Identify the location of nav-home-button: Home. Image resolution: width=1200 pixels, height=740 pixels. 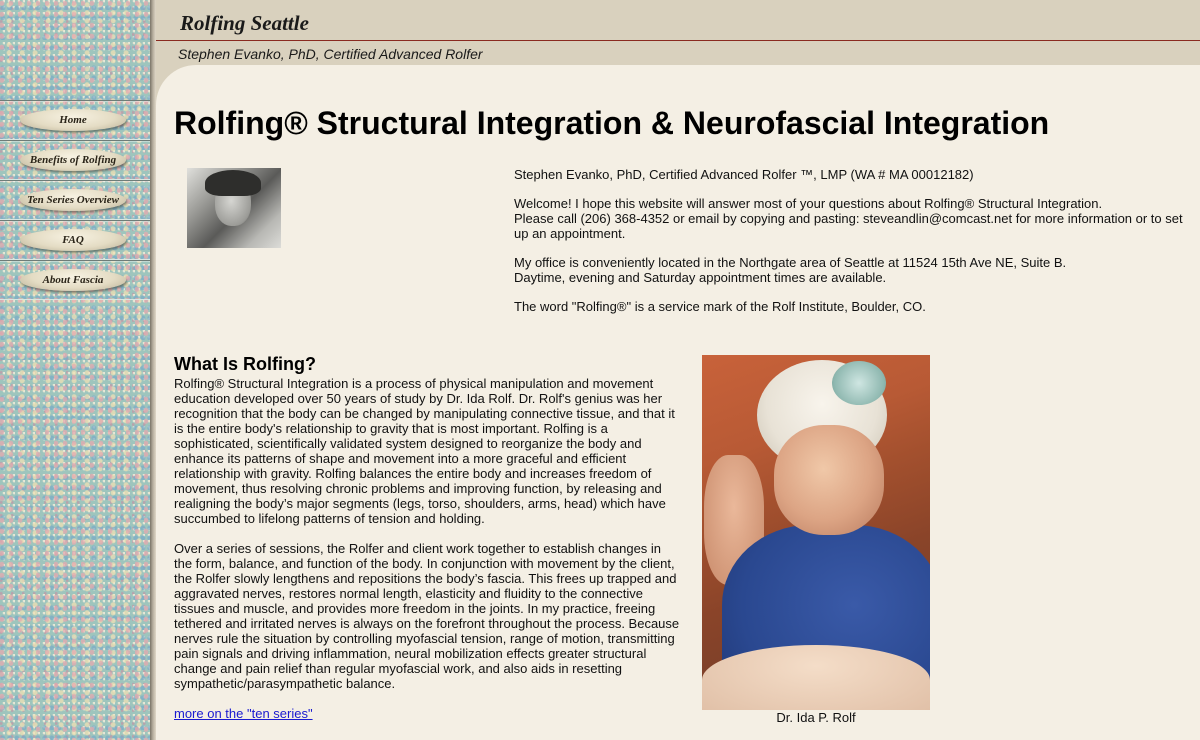
(73, 120).